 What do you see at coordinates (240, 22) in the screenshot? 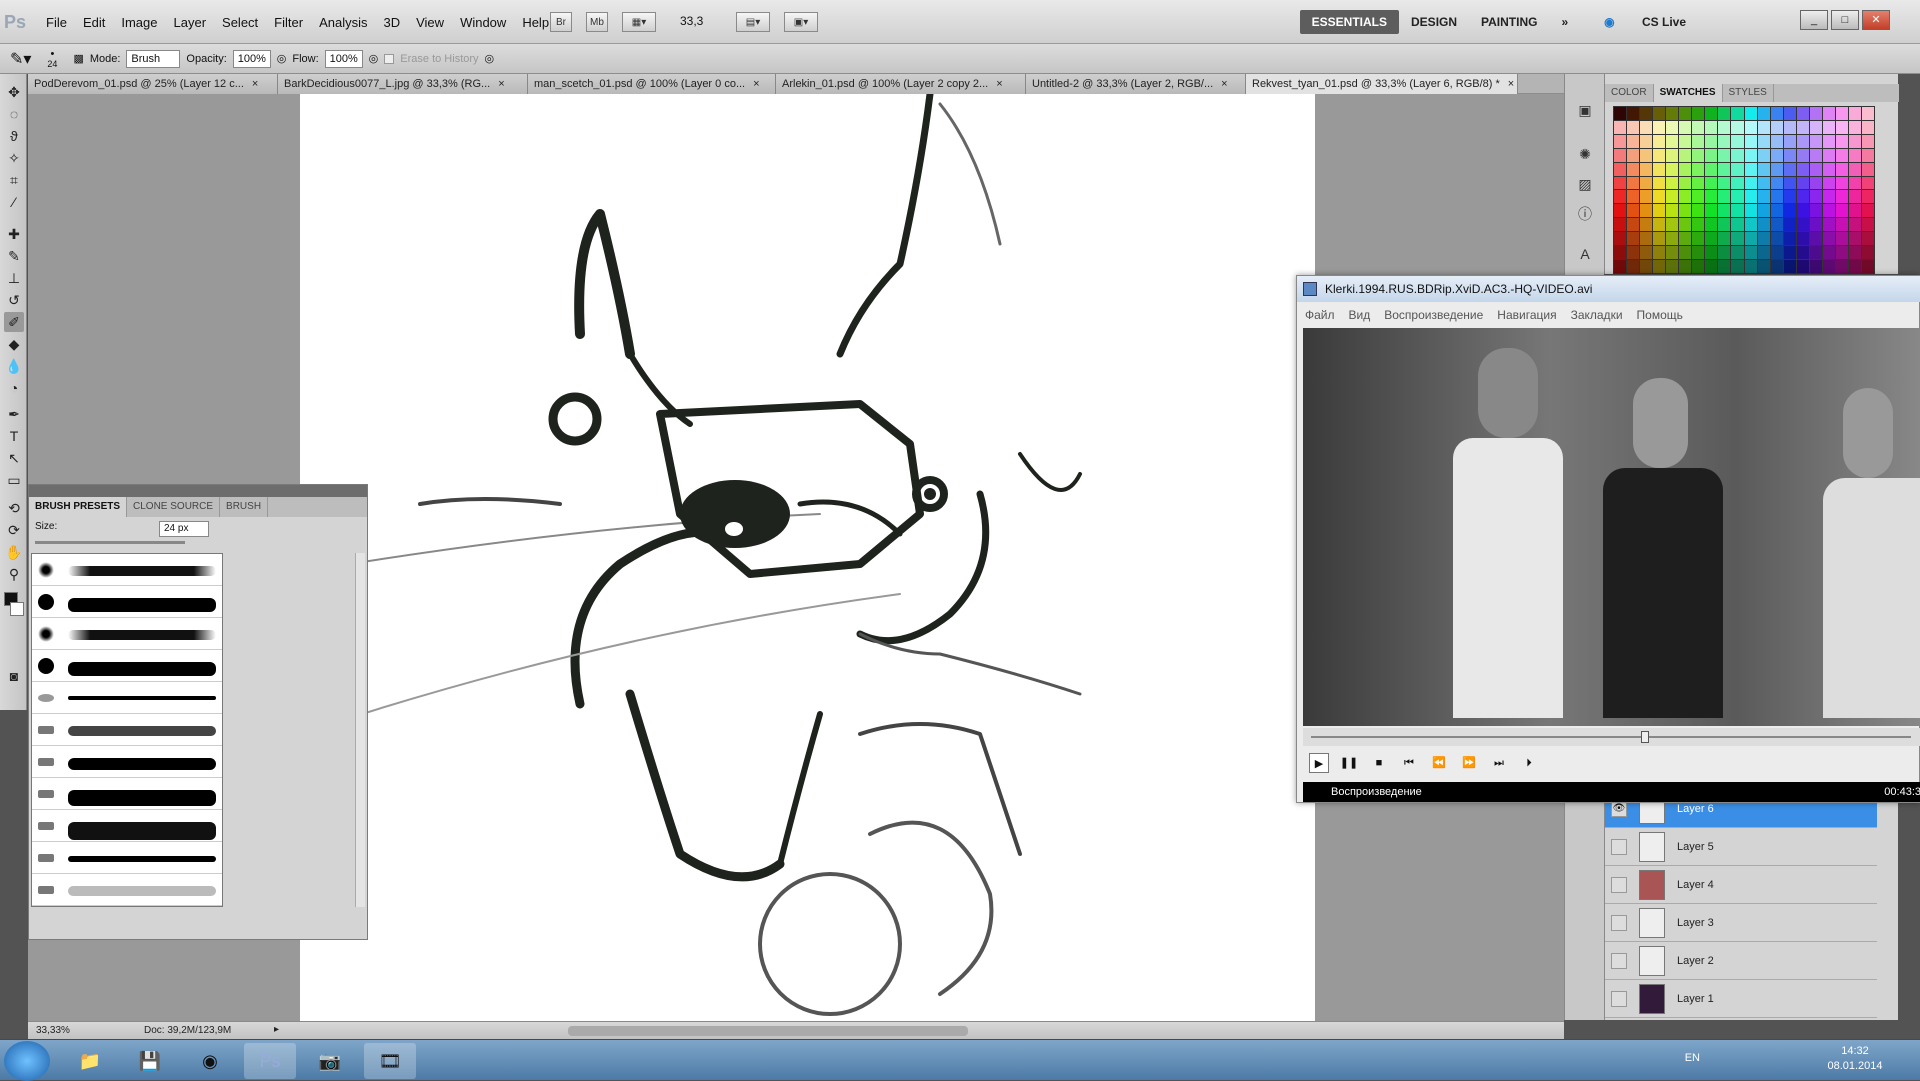
I see `menu-select: Select` at bounding box center [240, 22].